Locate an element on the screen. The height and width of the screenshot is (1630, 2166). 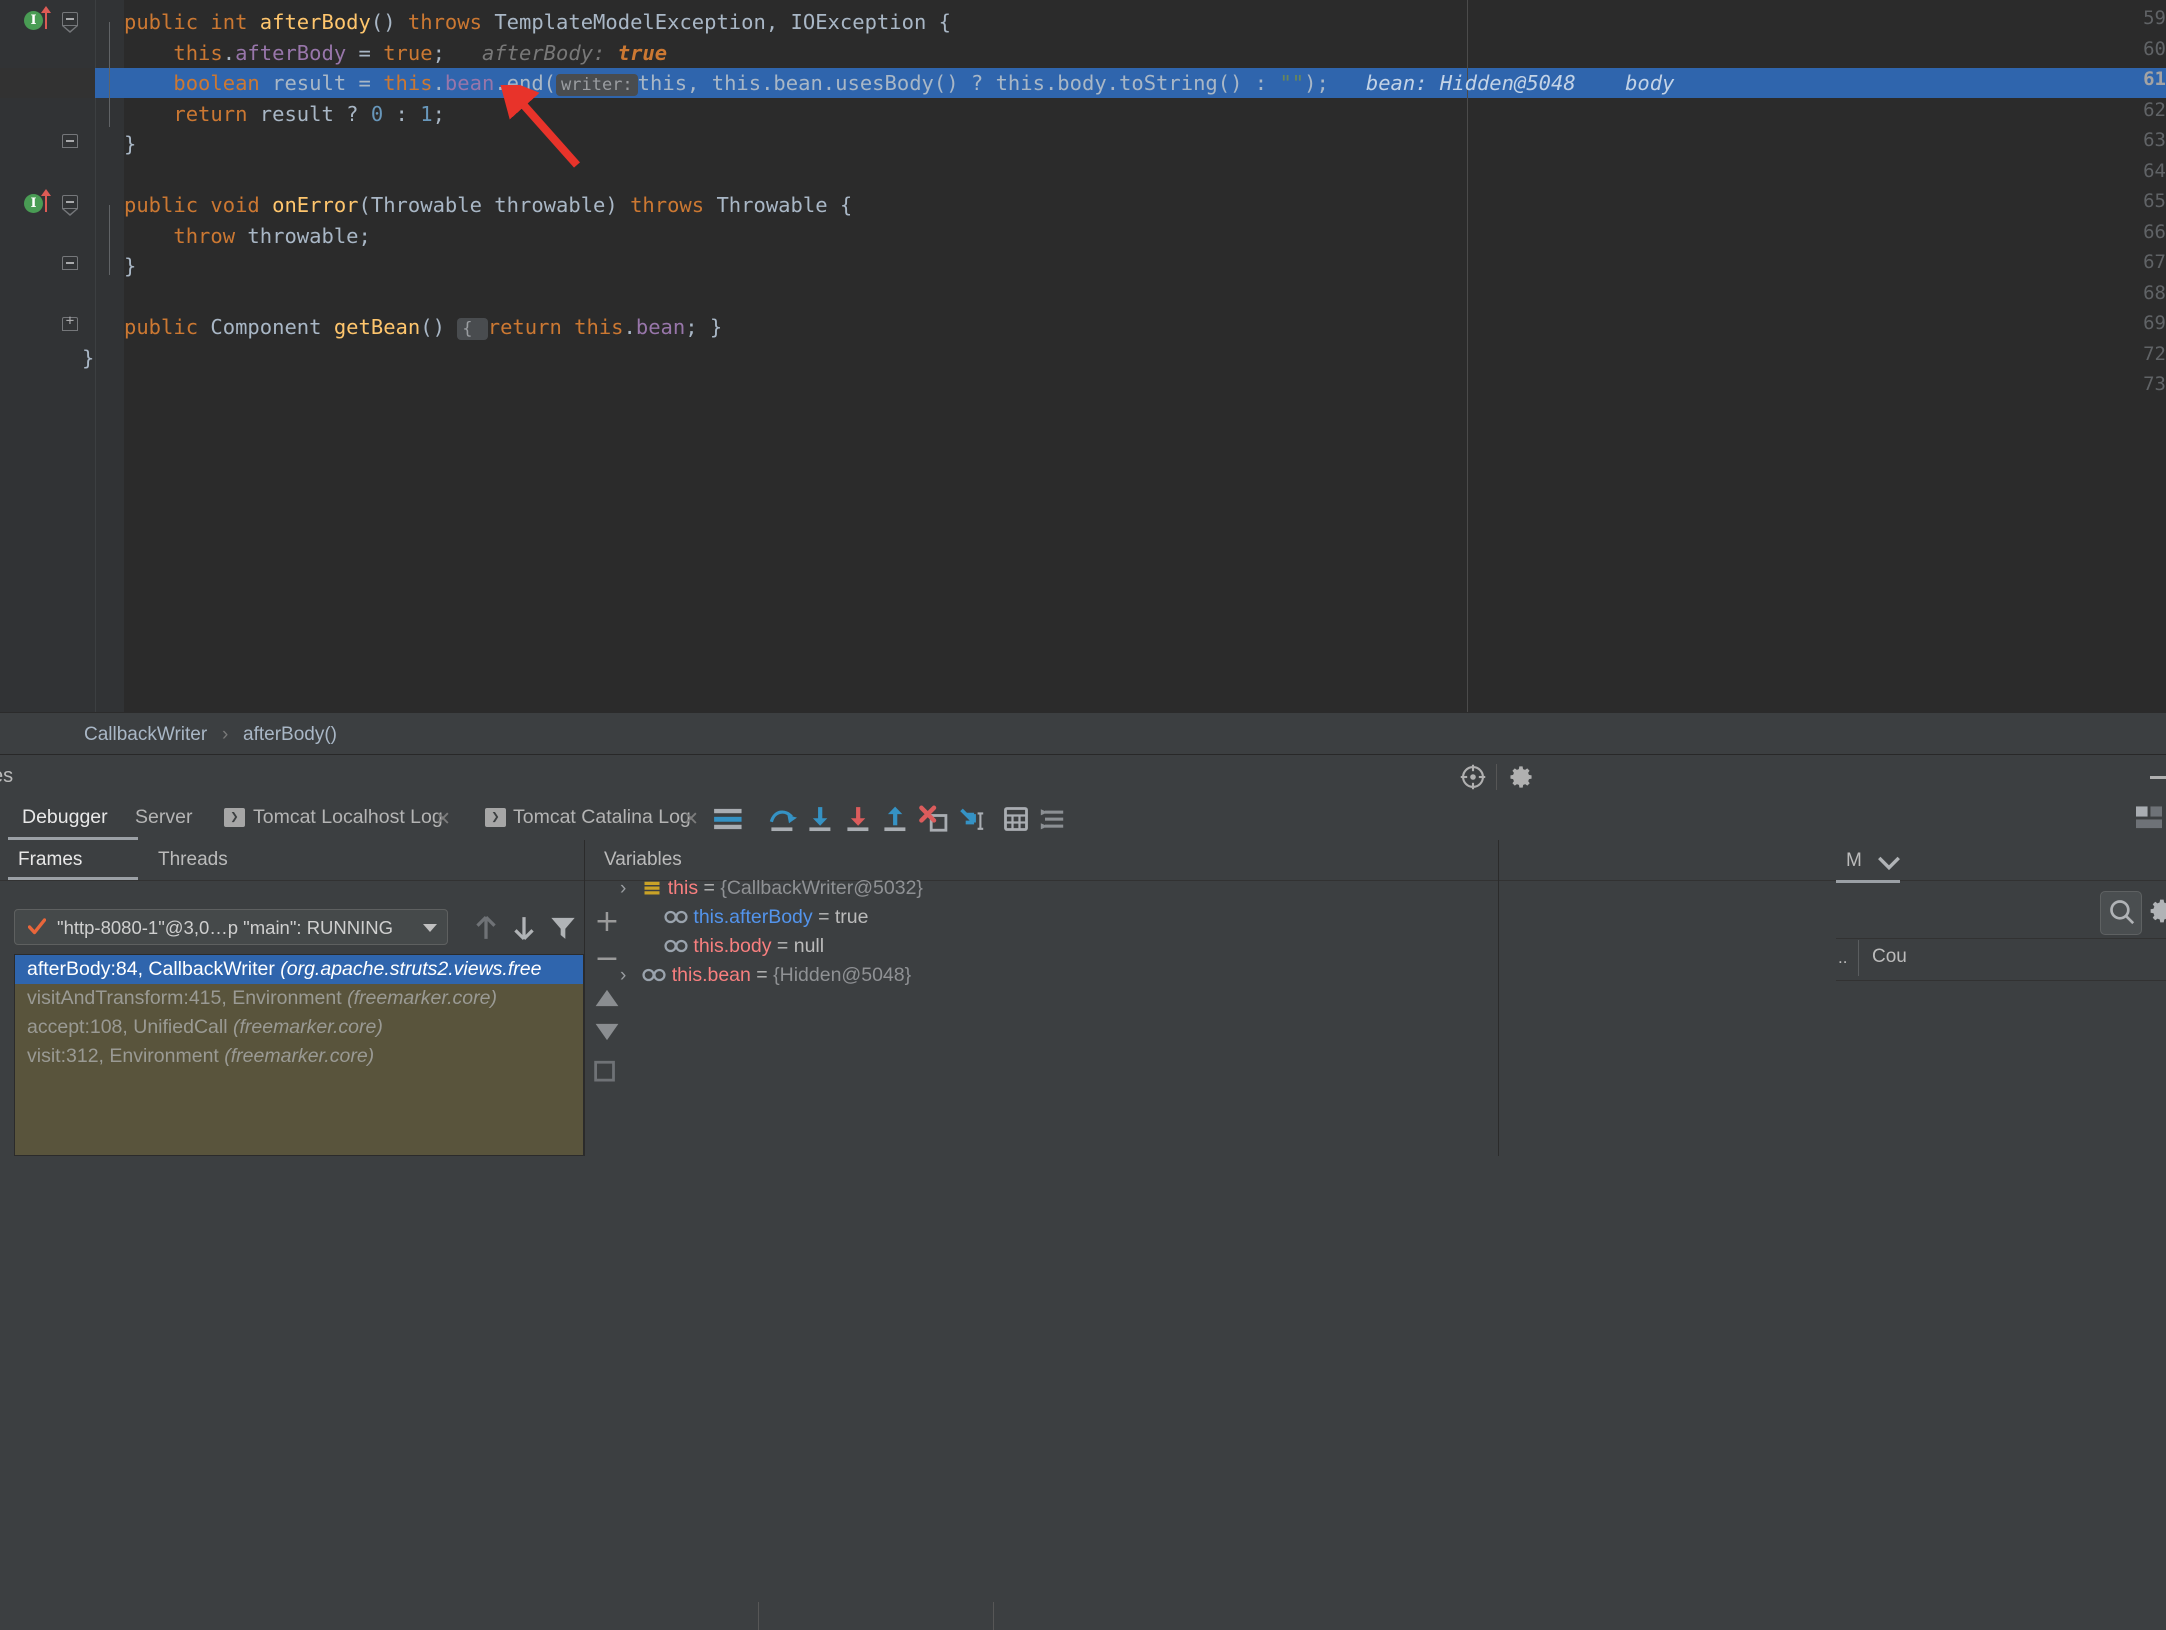
variable-value: true is located at coordinates (851, 917).